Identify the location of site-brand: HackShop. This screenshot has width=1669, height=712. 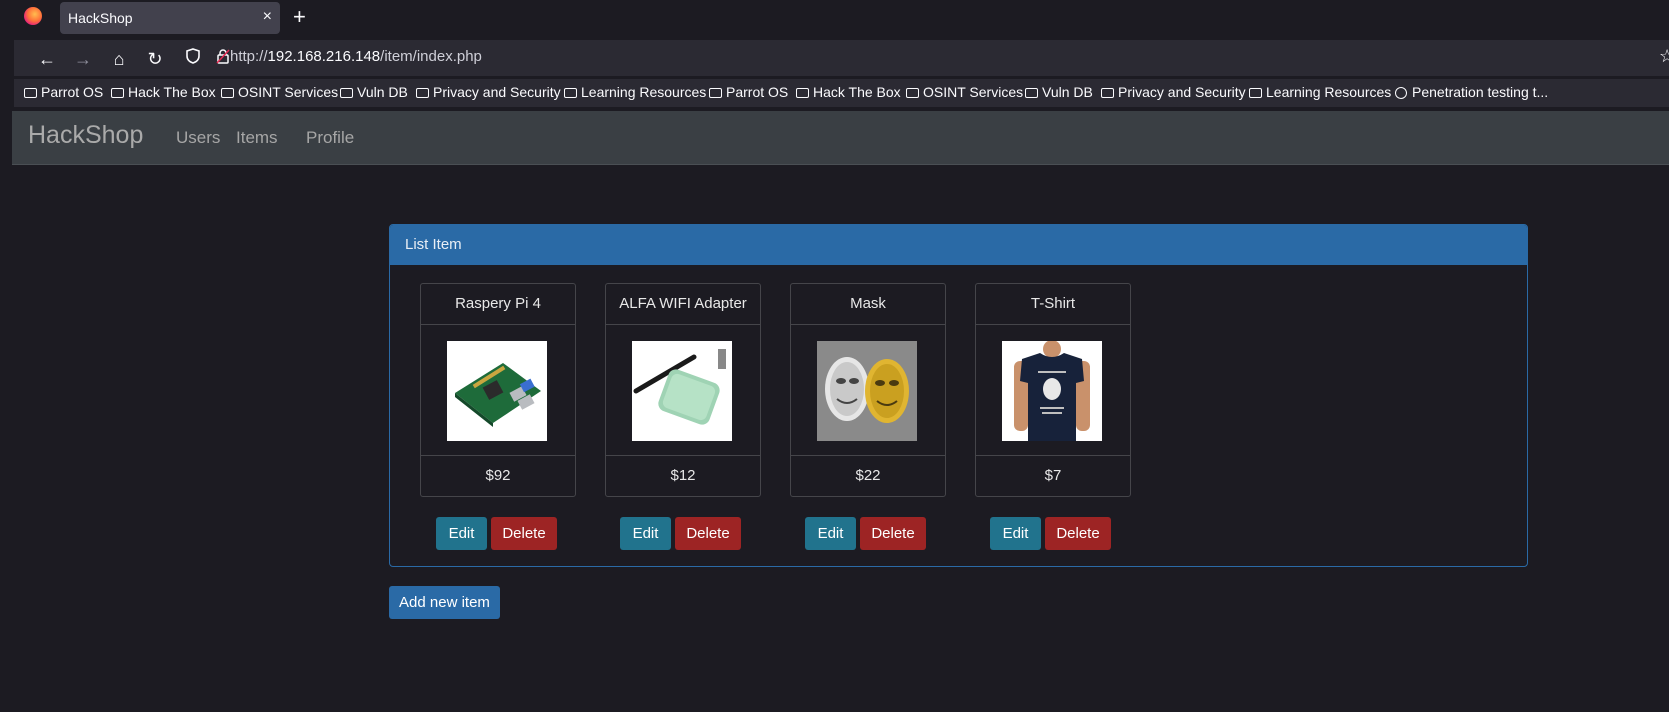
(85, 135).